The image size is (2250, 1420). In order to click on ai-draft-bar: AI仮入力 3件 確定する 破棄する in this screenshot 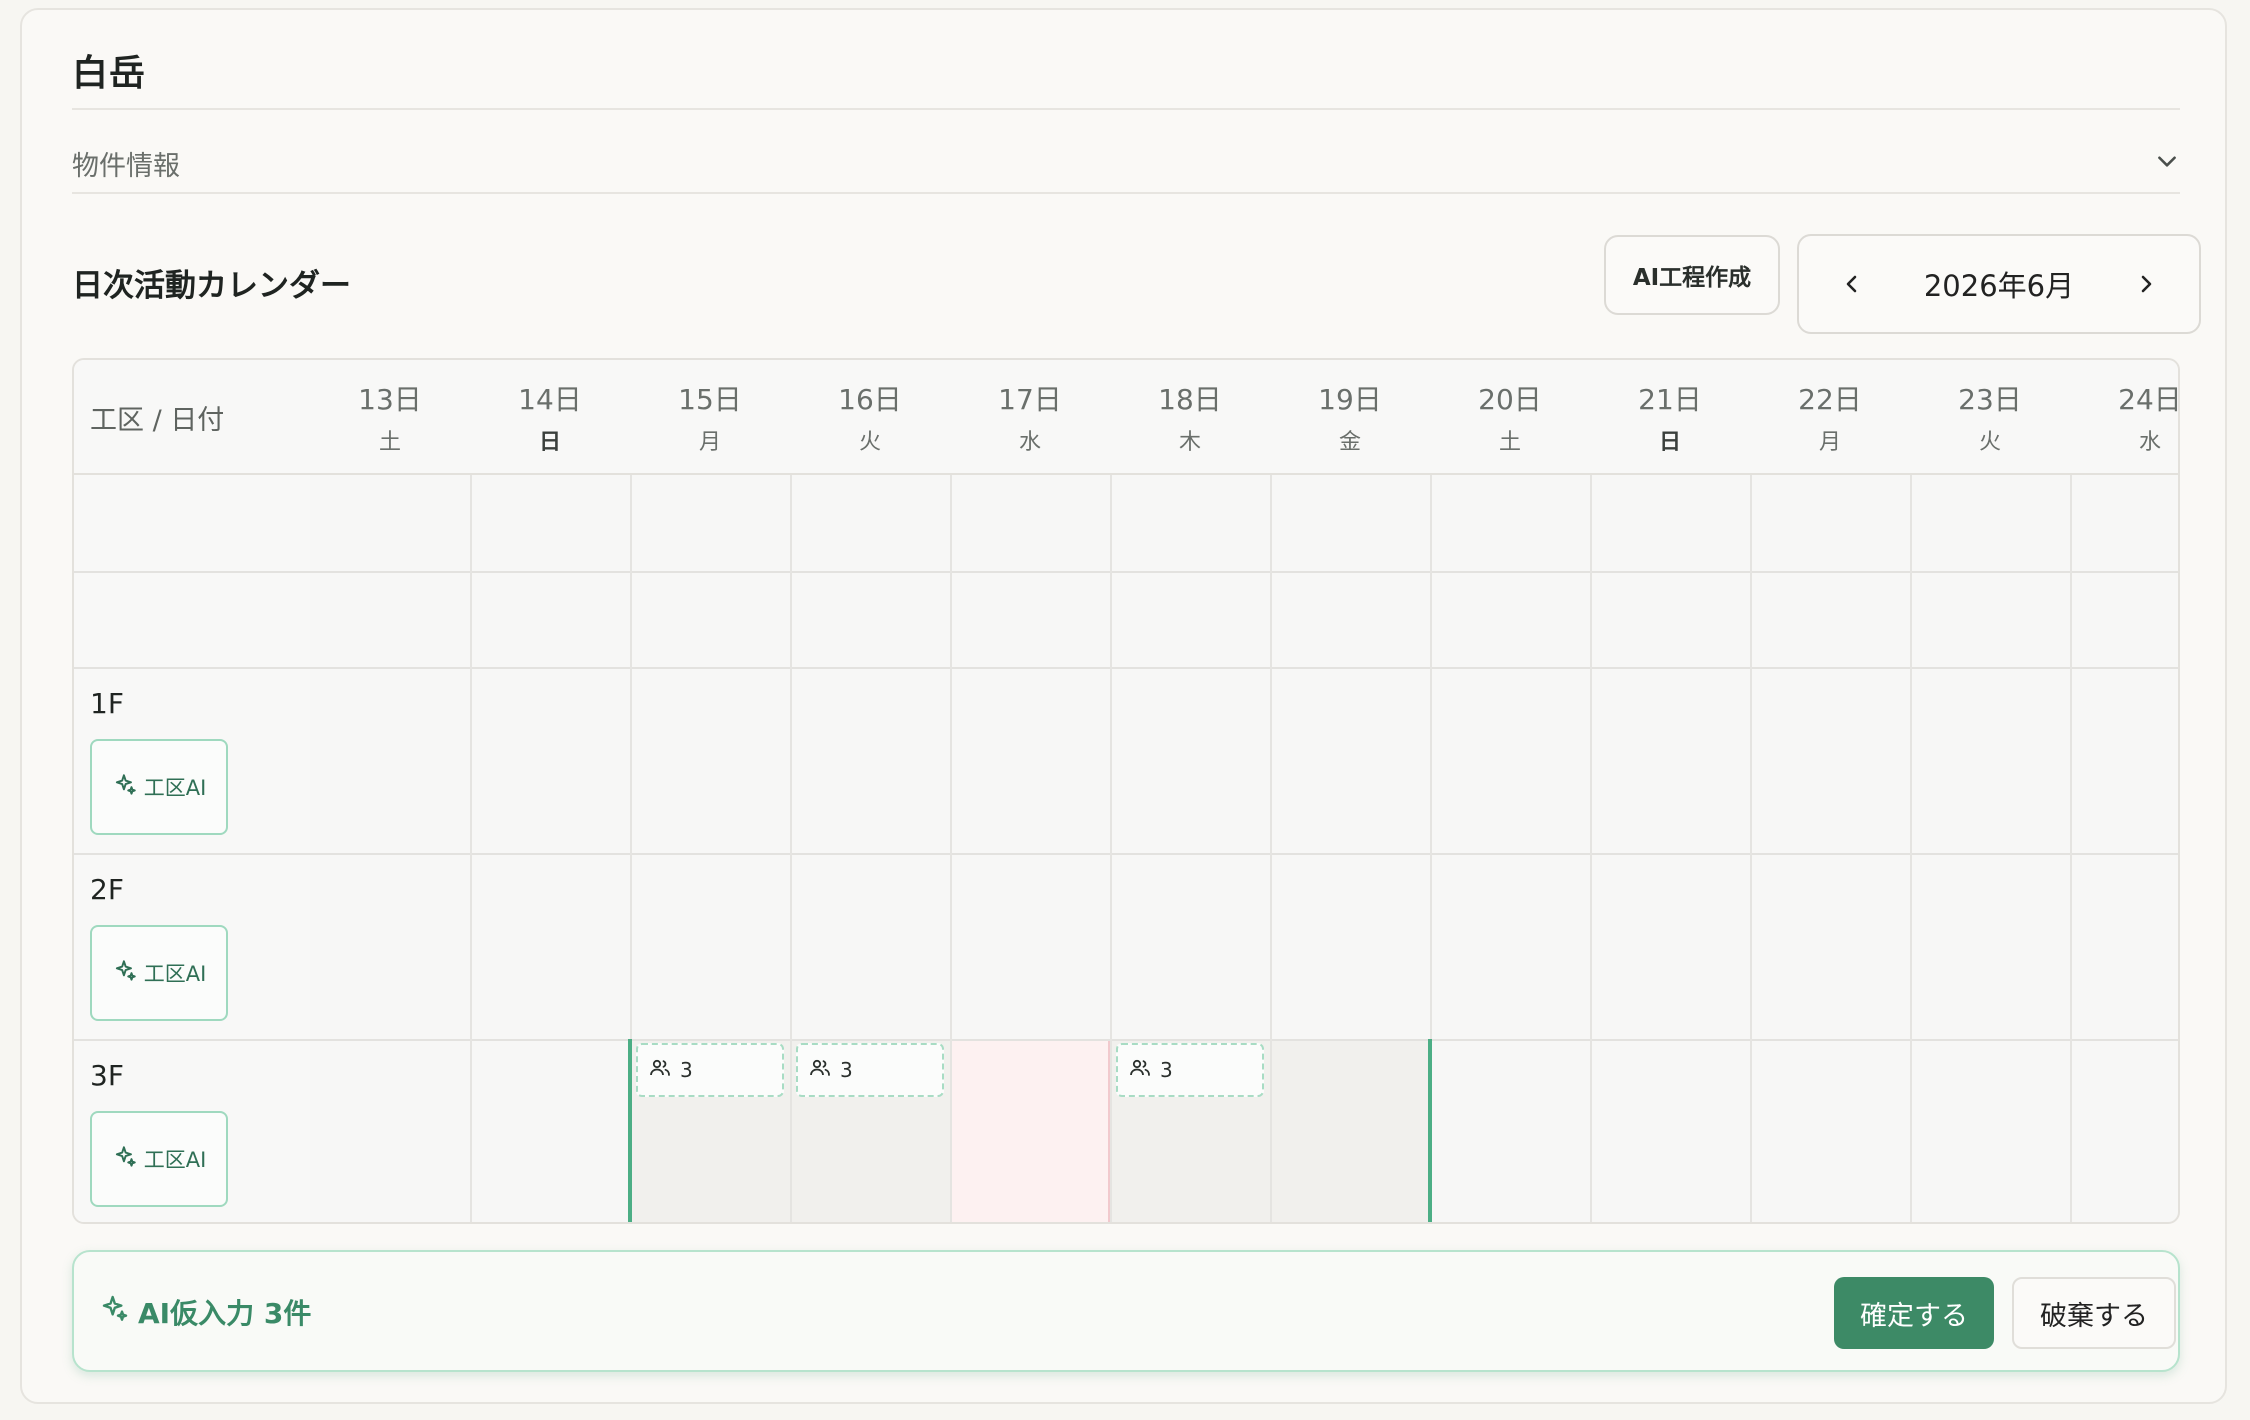, I will do `click(1126, 1311)`.